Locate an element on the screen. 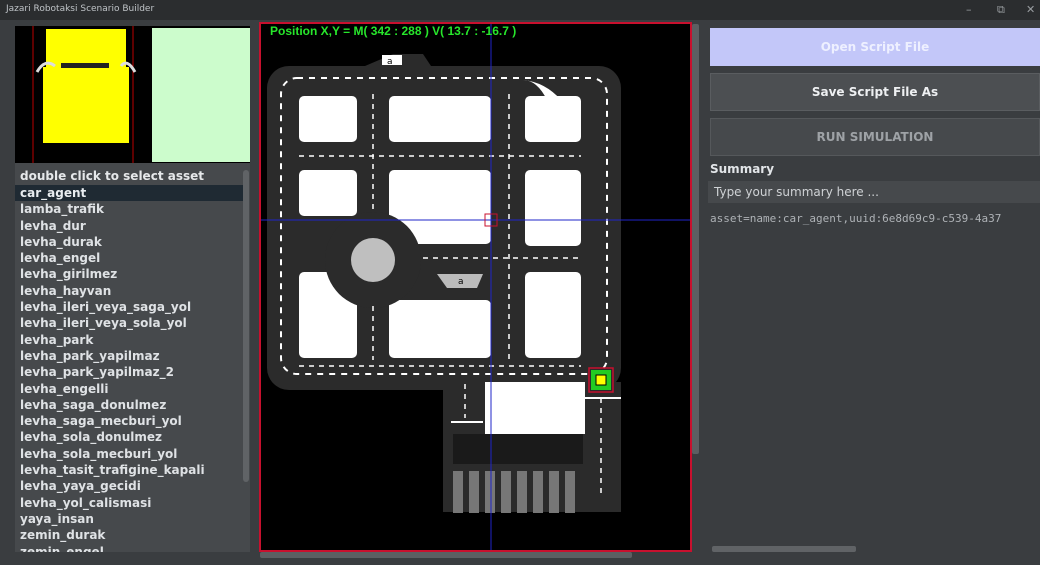 The image size is (1040, 565). maximize-icon: ⧉ is located at coordinates (1001, 10).